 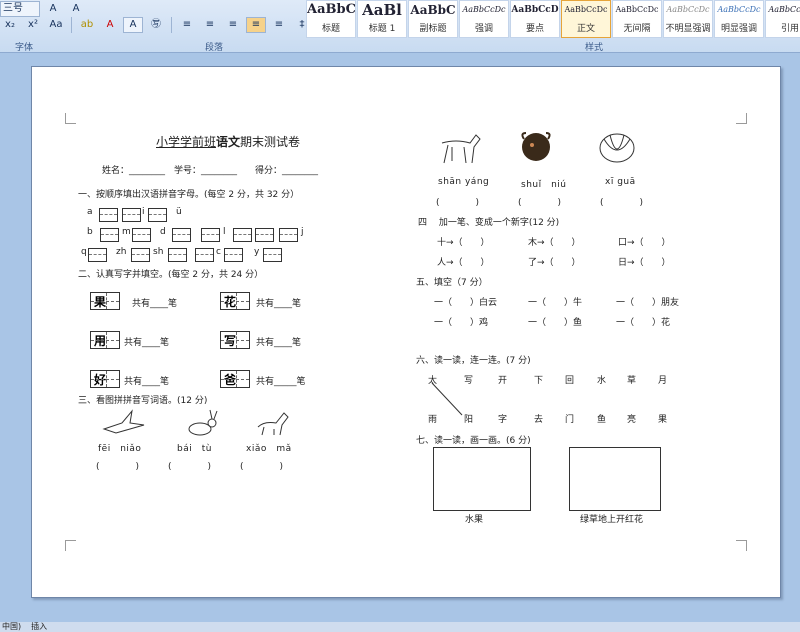 What do you see at coordinates (637, 19) in the screenshot?
I see `style-no-spacing: AaBbCcDc 无间隔` at bounding box center [637, 19].